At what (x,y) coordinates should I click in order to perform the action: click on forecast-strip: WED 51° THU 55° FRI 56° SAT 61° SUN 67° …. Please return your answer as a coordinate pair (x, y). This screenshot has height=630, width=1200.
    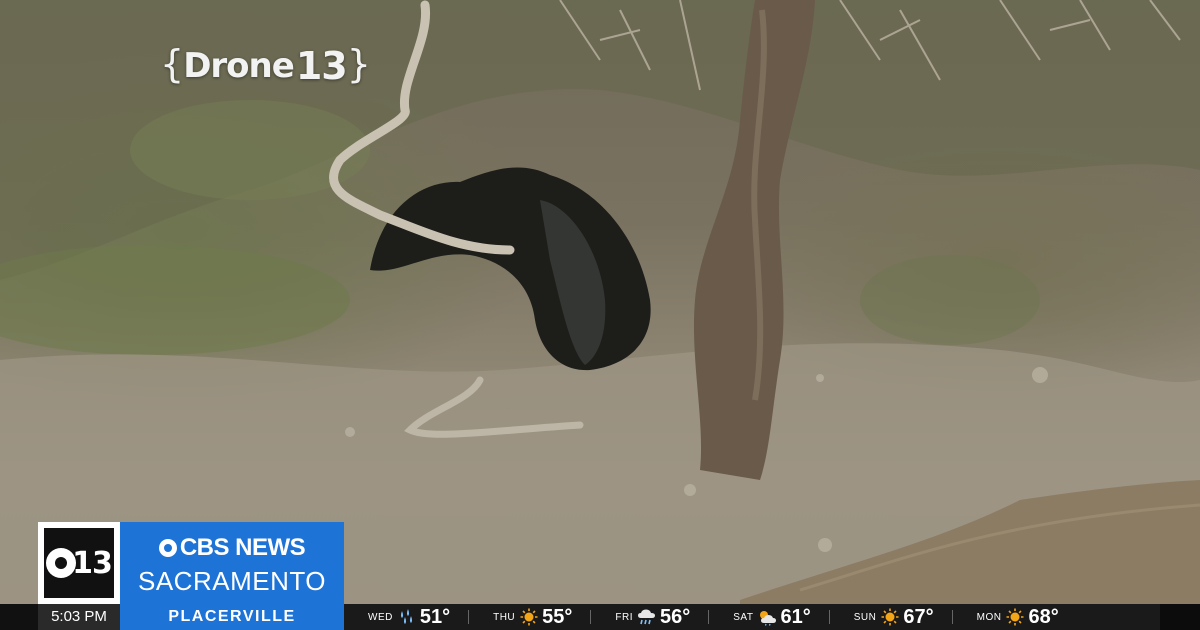
    Looking at the image, I should click on (752, 617).